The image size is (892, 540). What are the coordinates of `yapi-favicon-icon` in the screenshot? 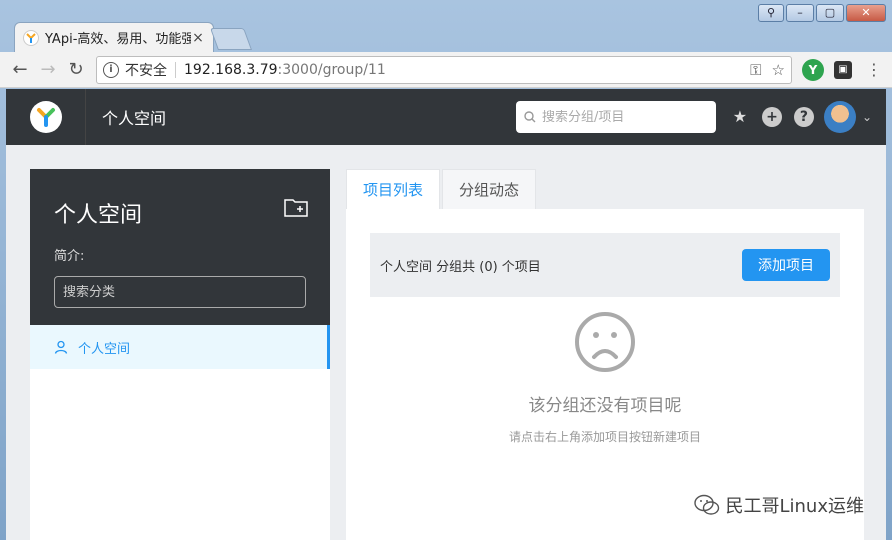 It's located at (31, 37).